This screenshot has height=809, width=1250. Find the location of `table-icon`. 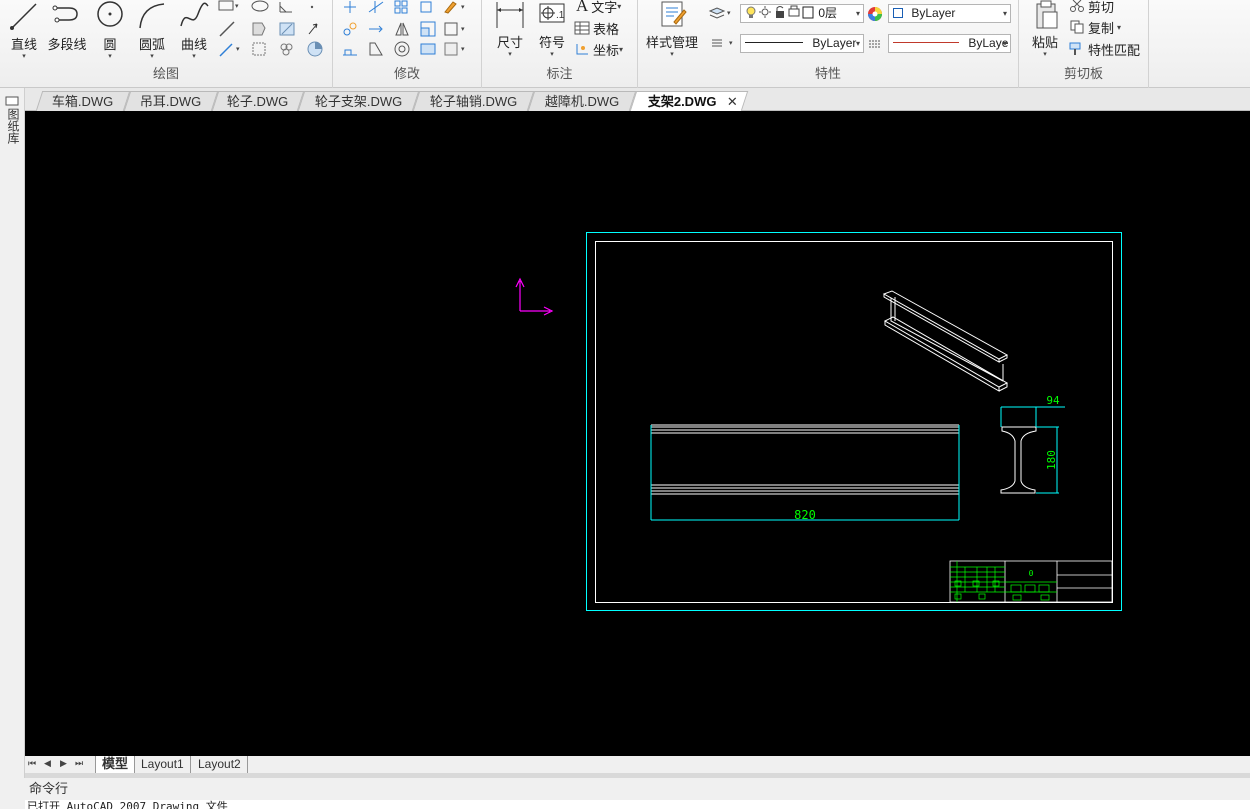

table-icon is located at coordinates (582, 28).